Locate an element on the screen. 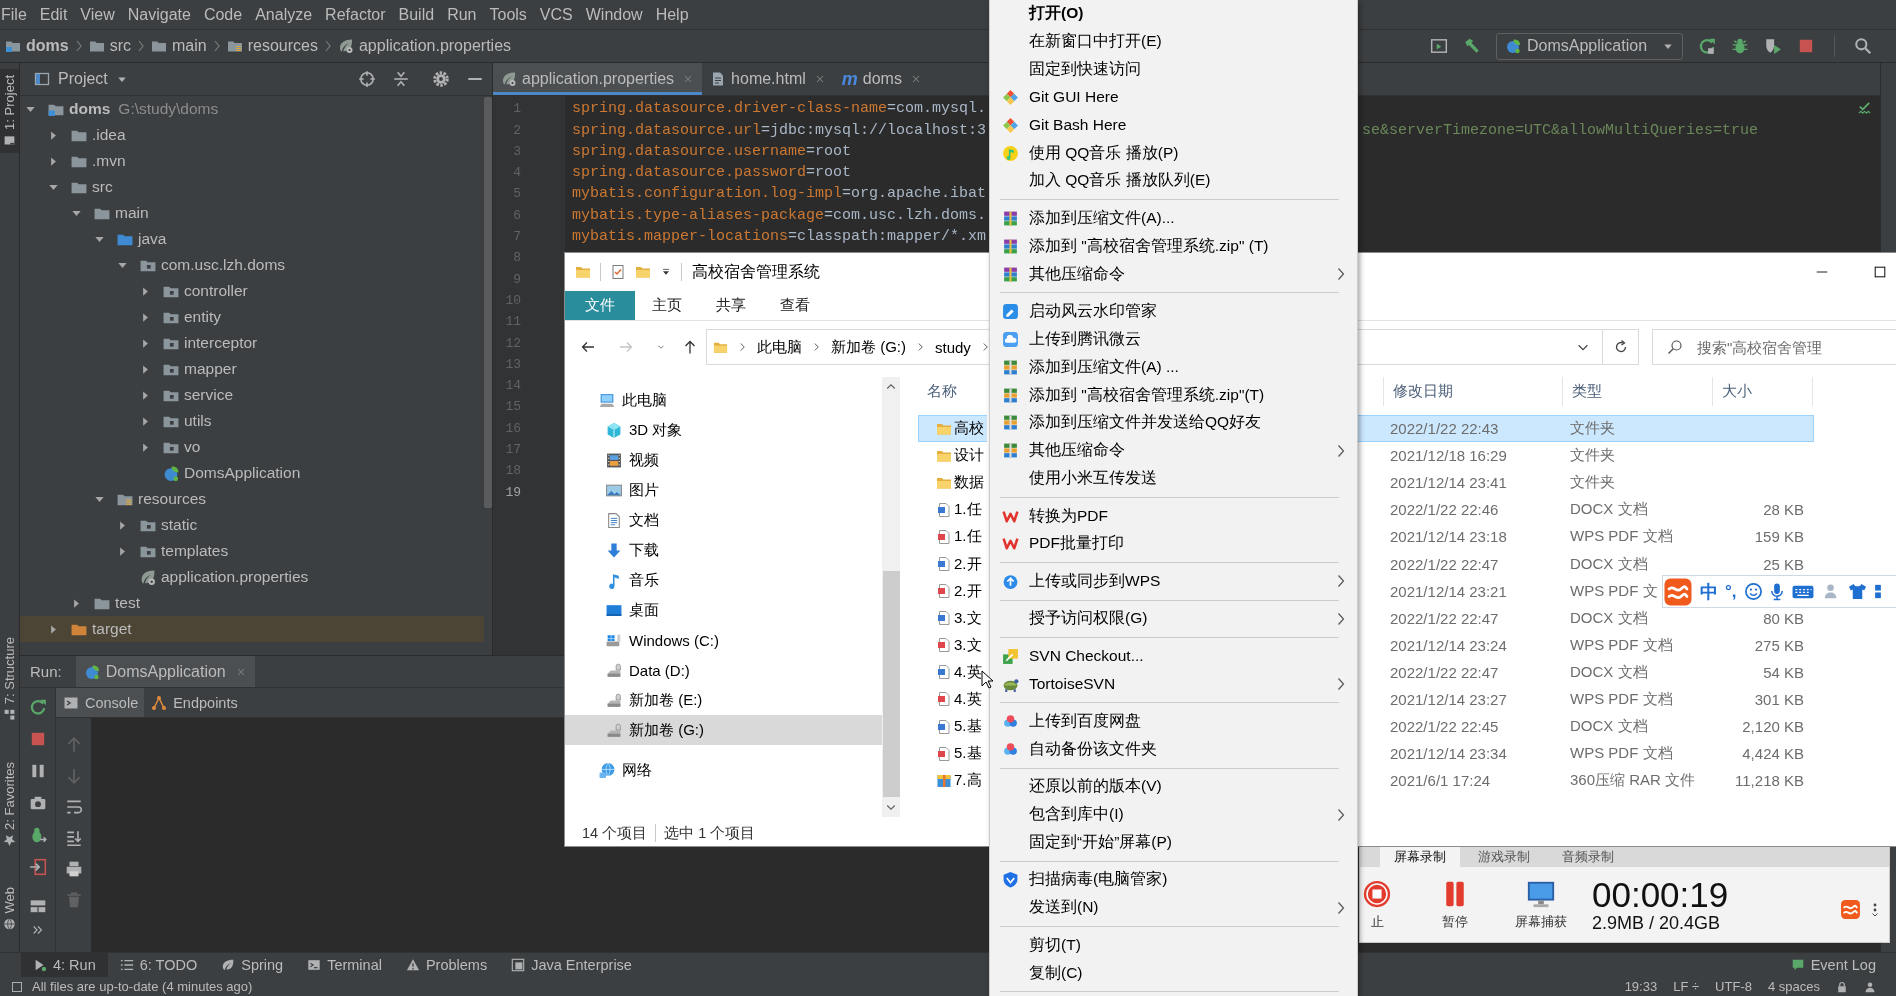 Image resolution: width=1896 pixels, height=996 pixels. menu-item: 复制(C) is located at coordinates (1173, 973).